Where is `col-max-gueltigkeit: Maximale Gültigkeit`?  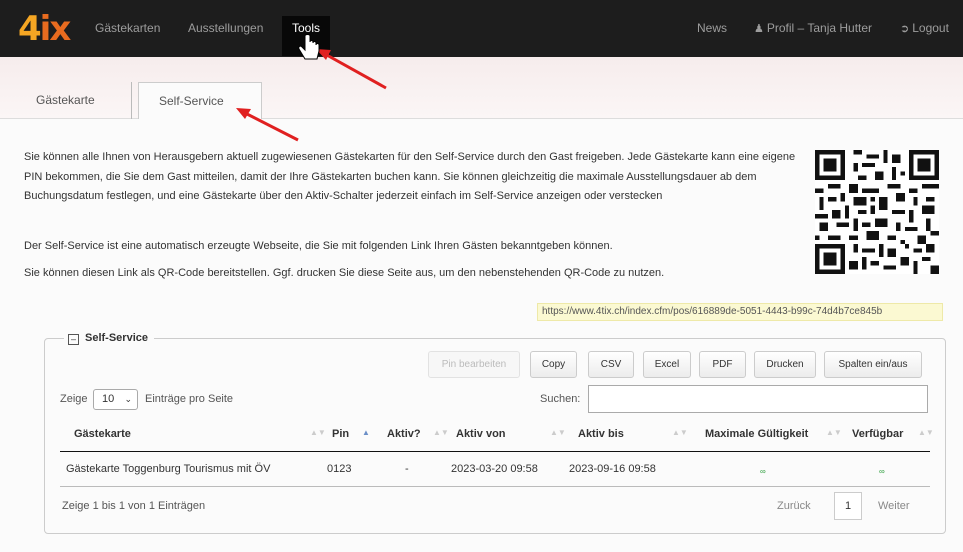
col-max-gueltigkeit: Maximale Gültigkeit is located at coordinates (756, 434).